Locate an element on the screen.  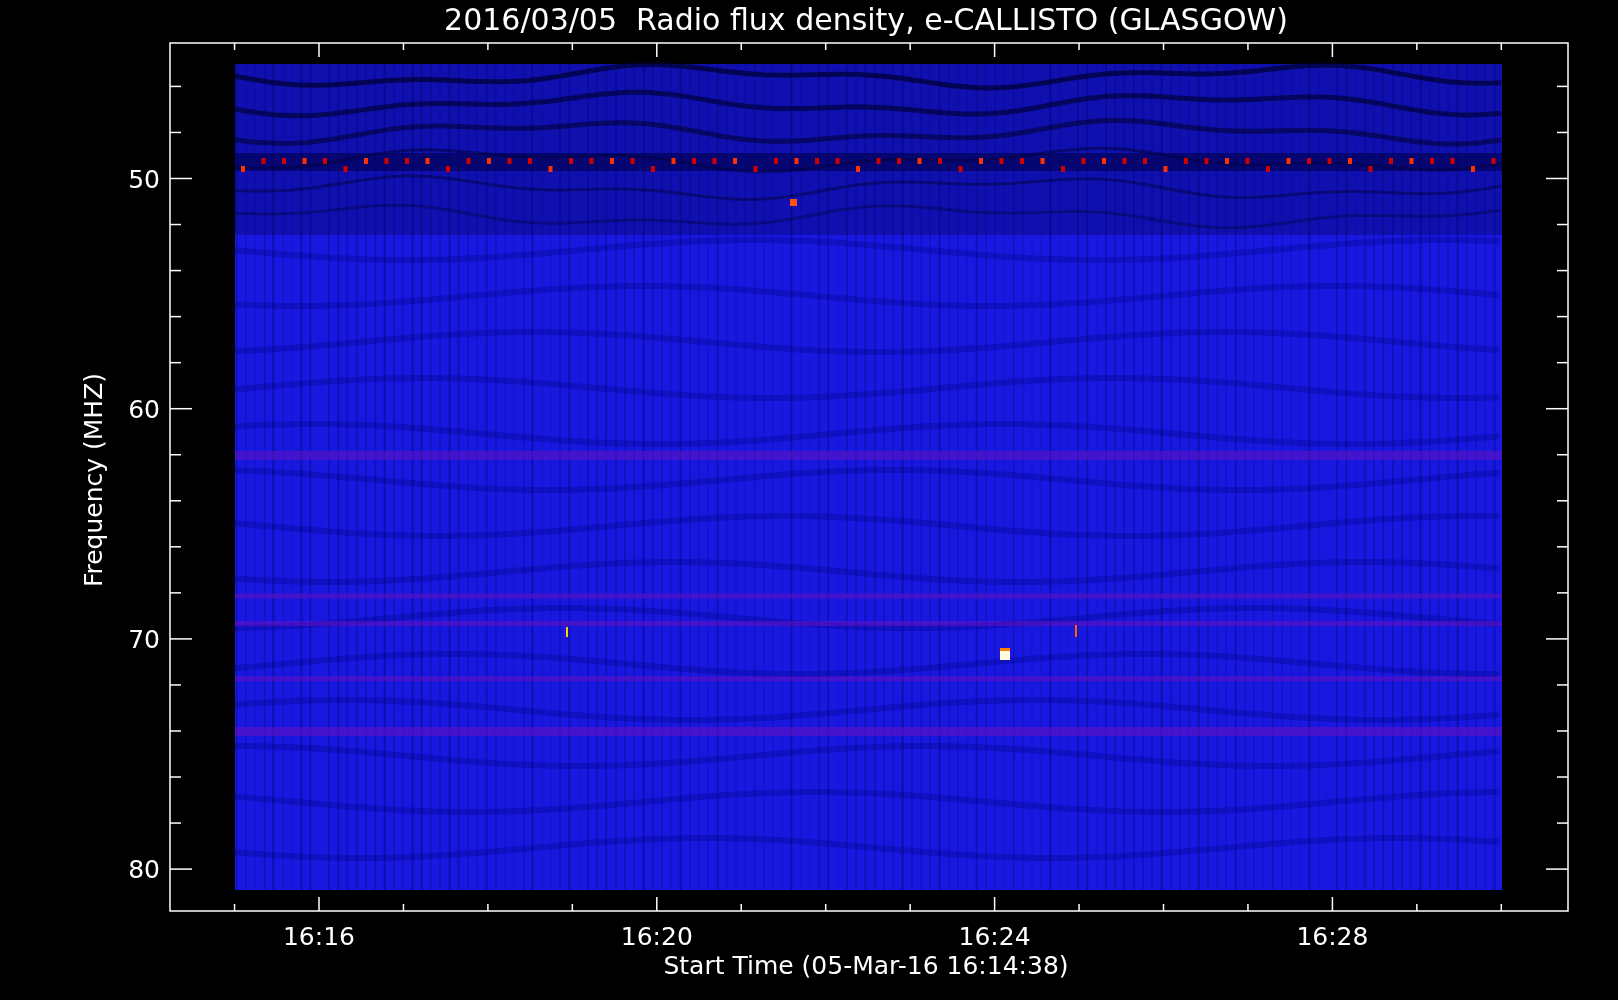
y-tick-label: 60 is located at coordinates (144, 409).